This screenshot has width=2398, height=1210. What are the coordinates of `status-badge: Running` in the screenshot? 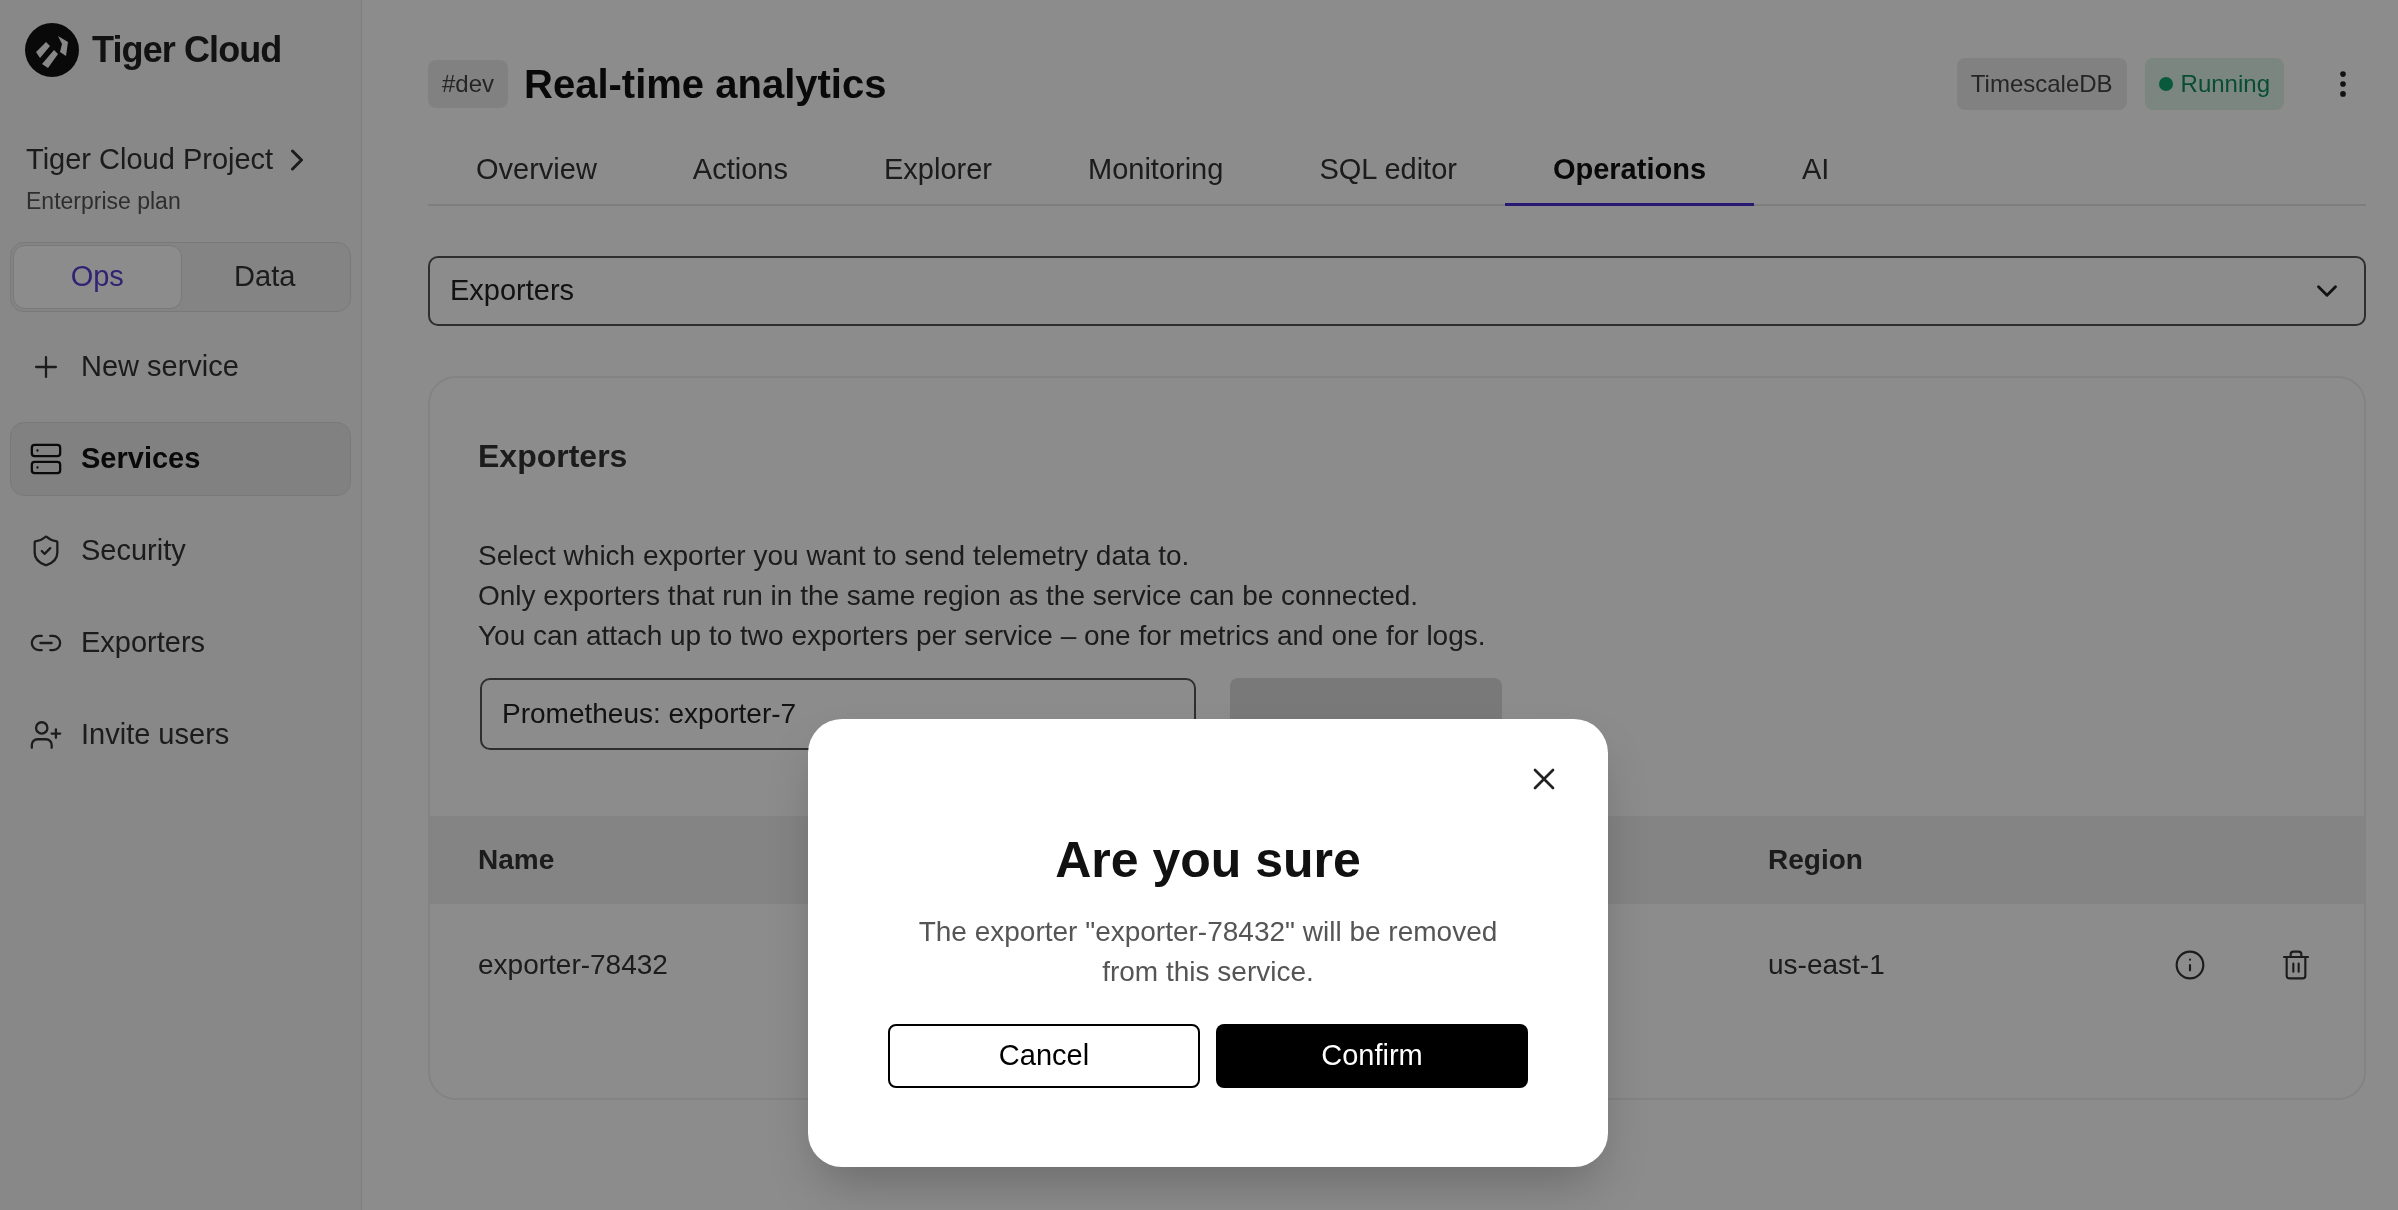 It's located at (2214, 84).